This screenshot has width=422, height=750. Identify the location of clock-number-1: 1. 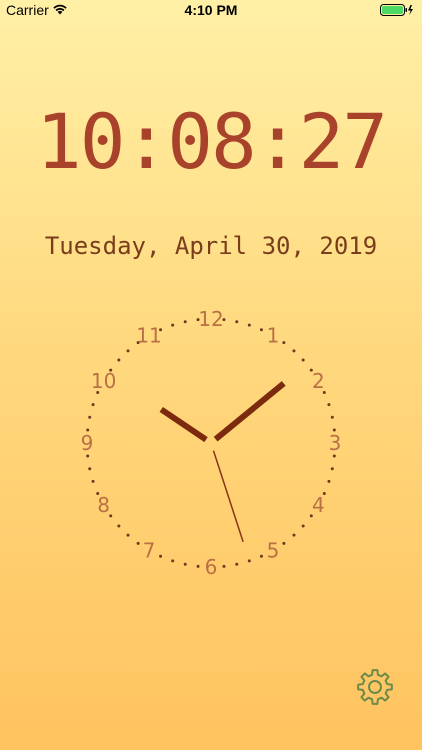
(273, 336).